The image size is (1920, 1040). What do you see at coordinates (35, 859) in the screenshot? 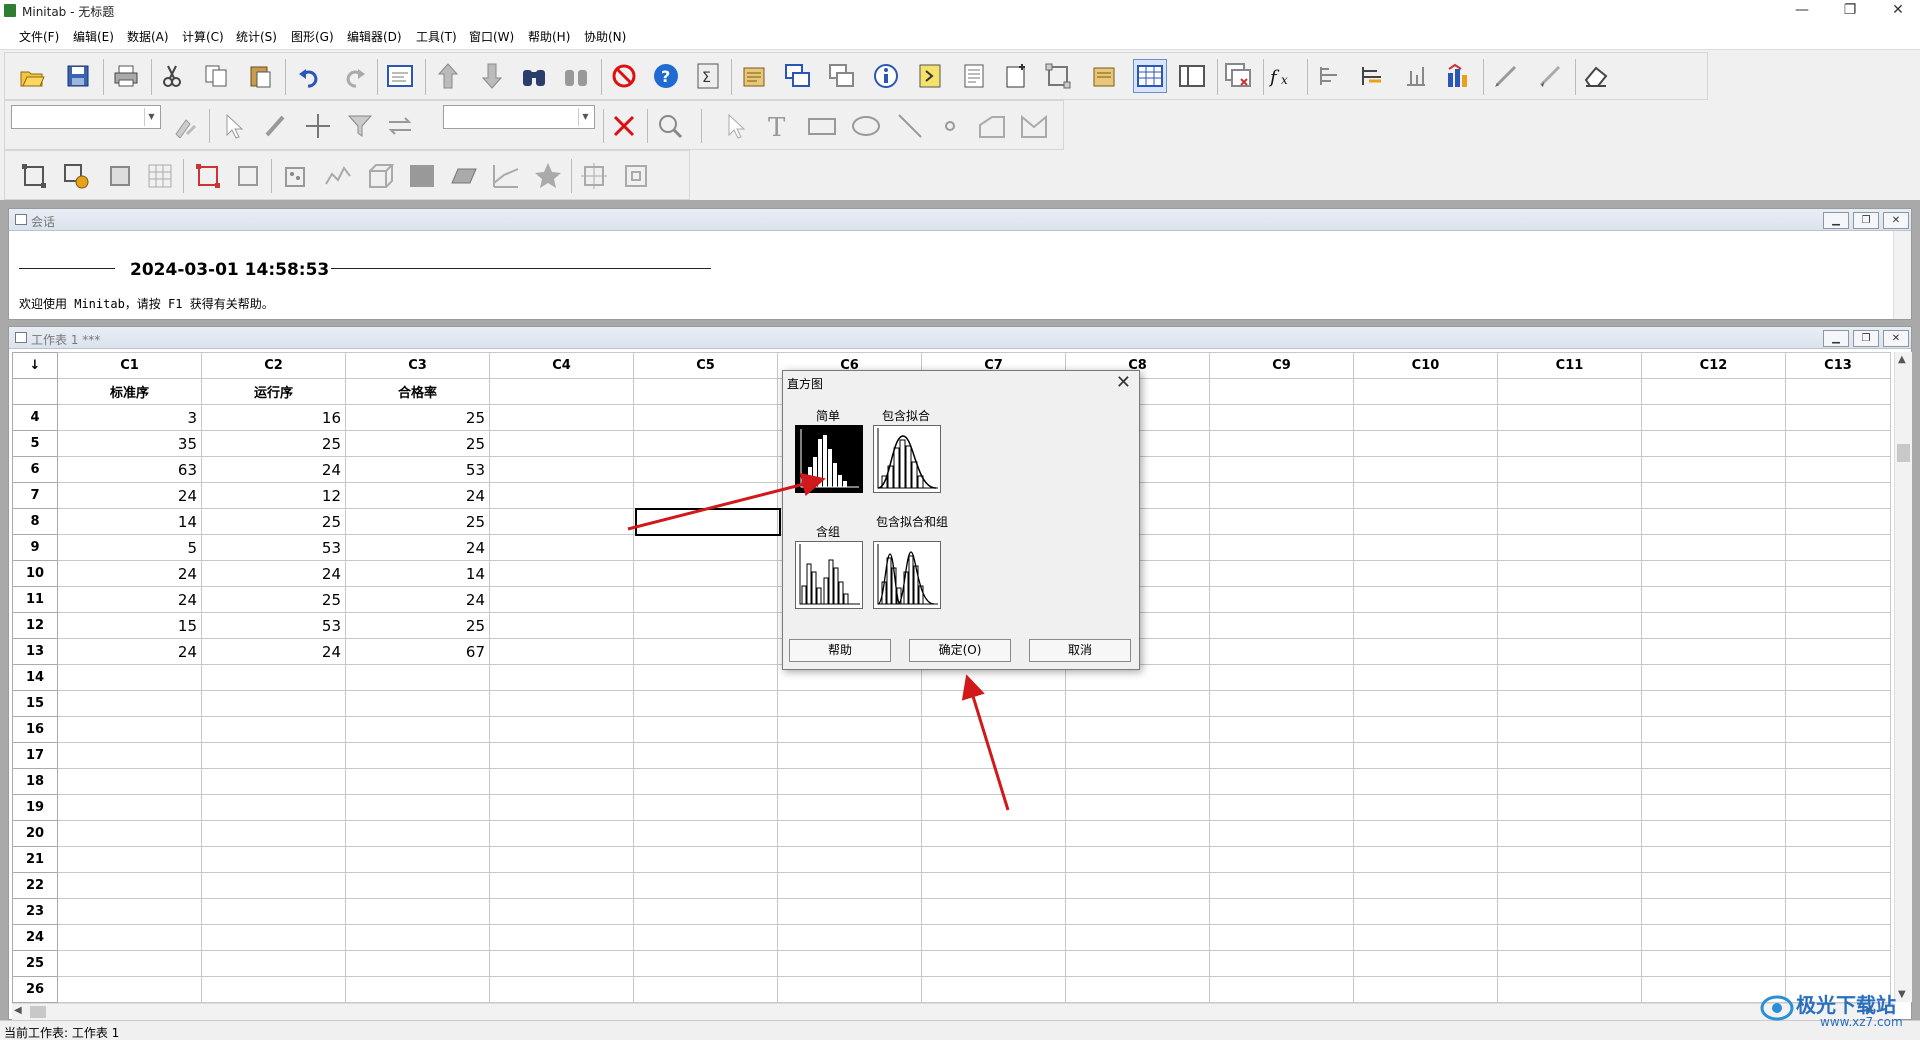
I see `row-header: 21` at bounding box center [35, 859].